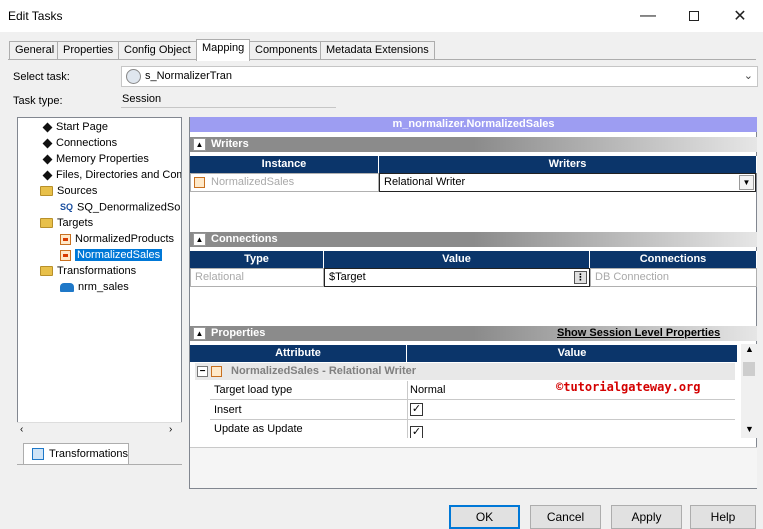  What do you see at coordinates (673, 259) in the screenshot?
I see `col-connections: Connections` at bounding box center [673, 259].